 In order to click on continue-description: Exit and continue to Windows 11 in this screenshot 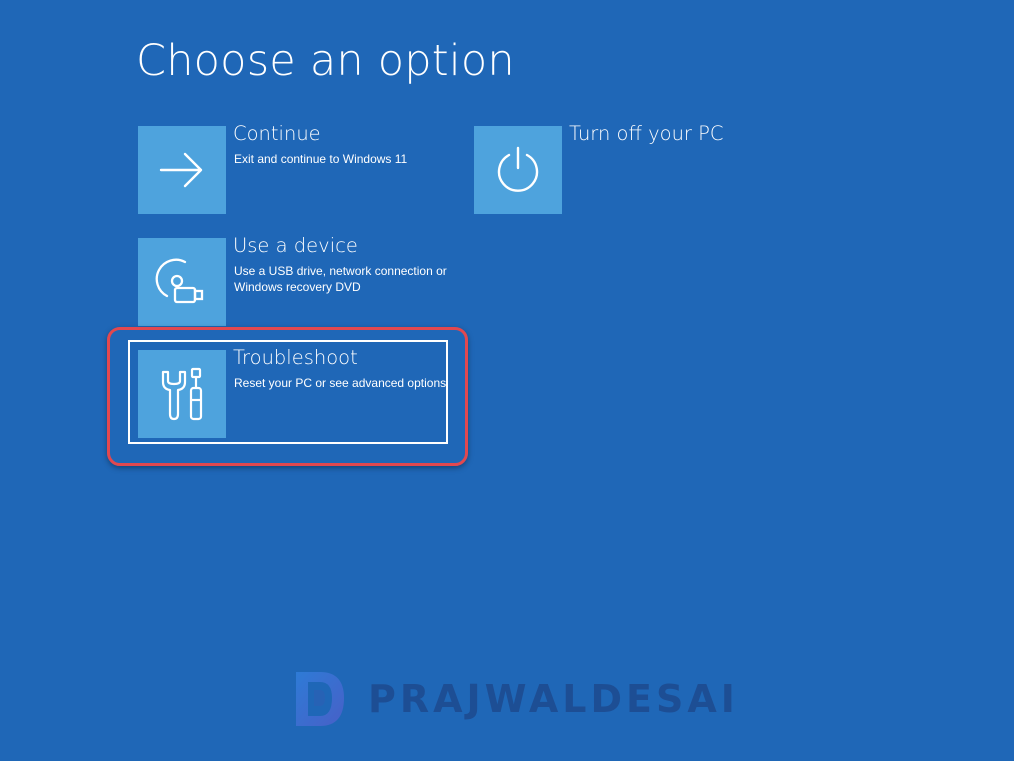, I will do `click(321, 159)`.